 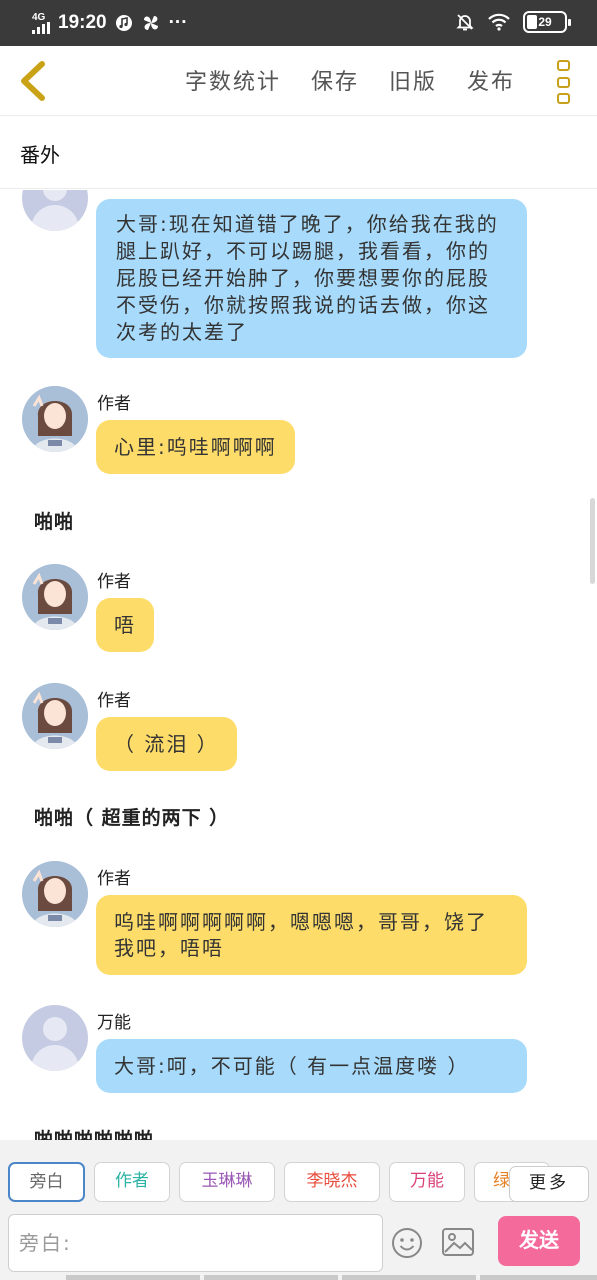 I want to click on role-chip-narrator: 旁白, so click(x=46, y=1182).